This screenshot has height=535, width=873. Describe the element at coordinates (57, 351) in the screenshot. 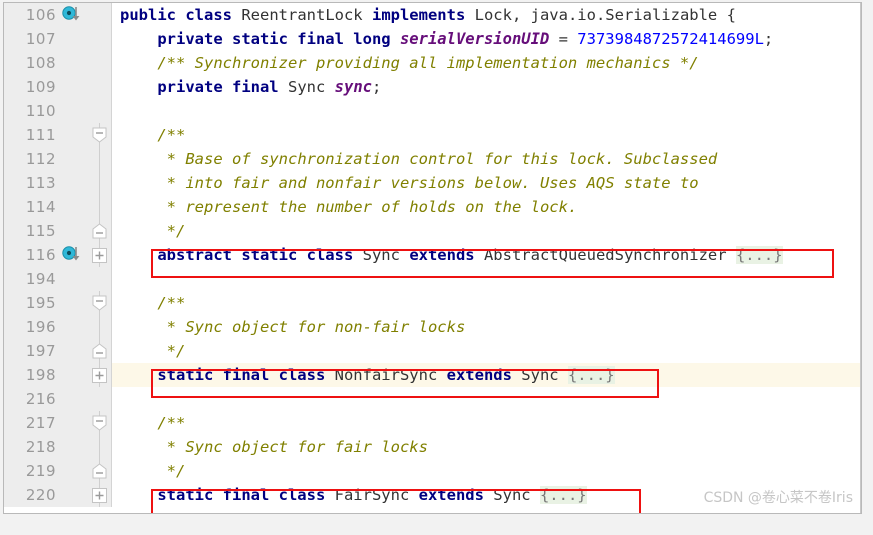

I see `editor-gutter: 197` at that location.